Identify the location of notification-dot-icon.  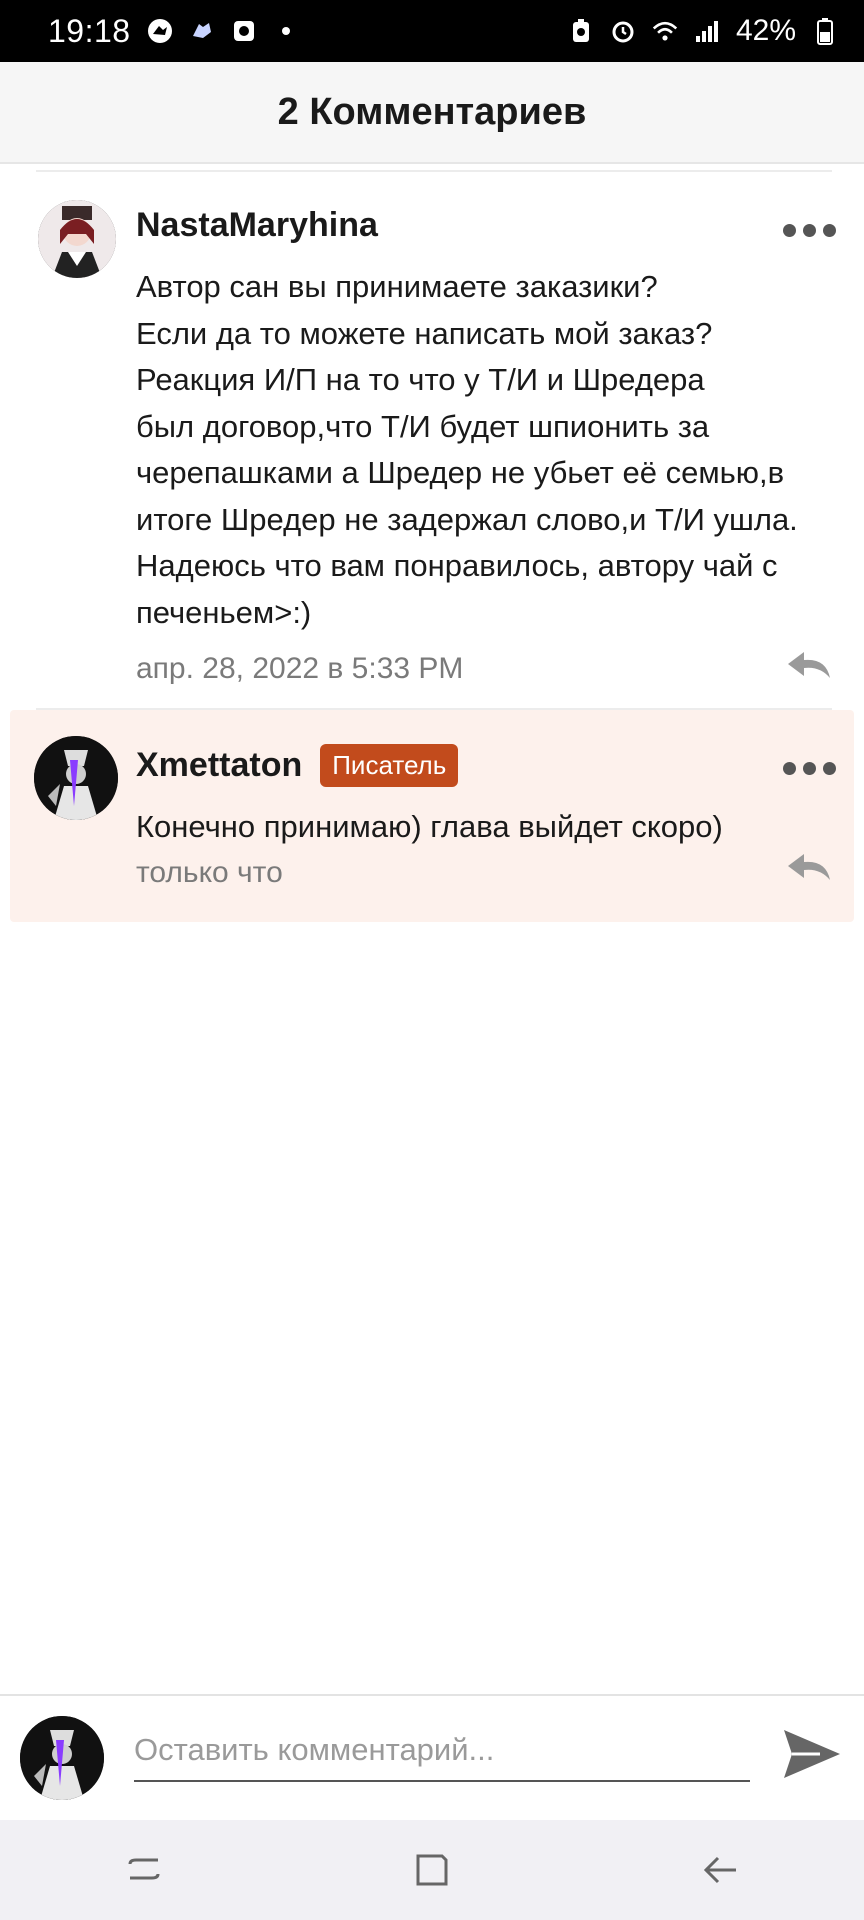
(286, 31).